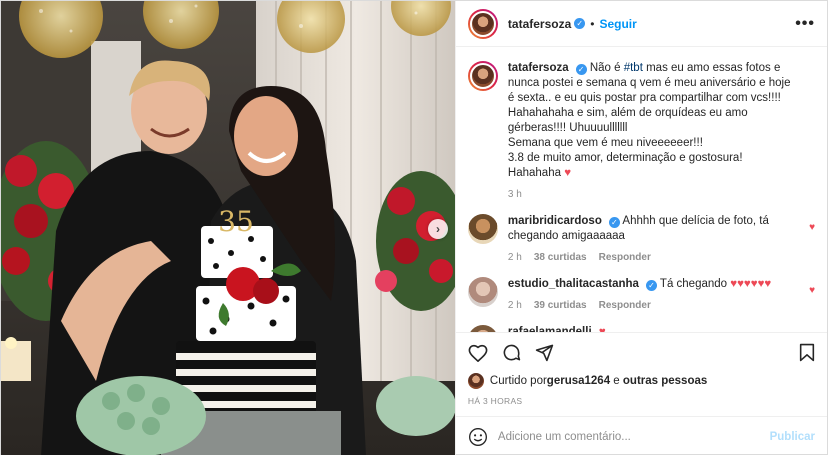 The image size is (828, 455). I want to click on liked-by-user: gerusa1264, so click(578, 381).